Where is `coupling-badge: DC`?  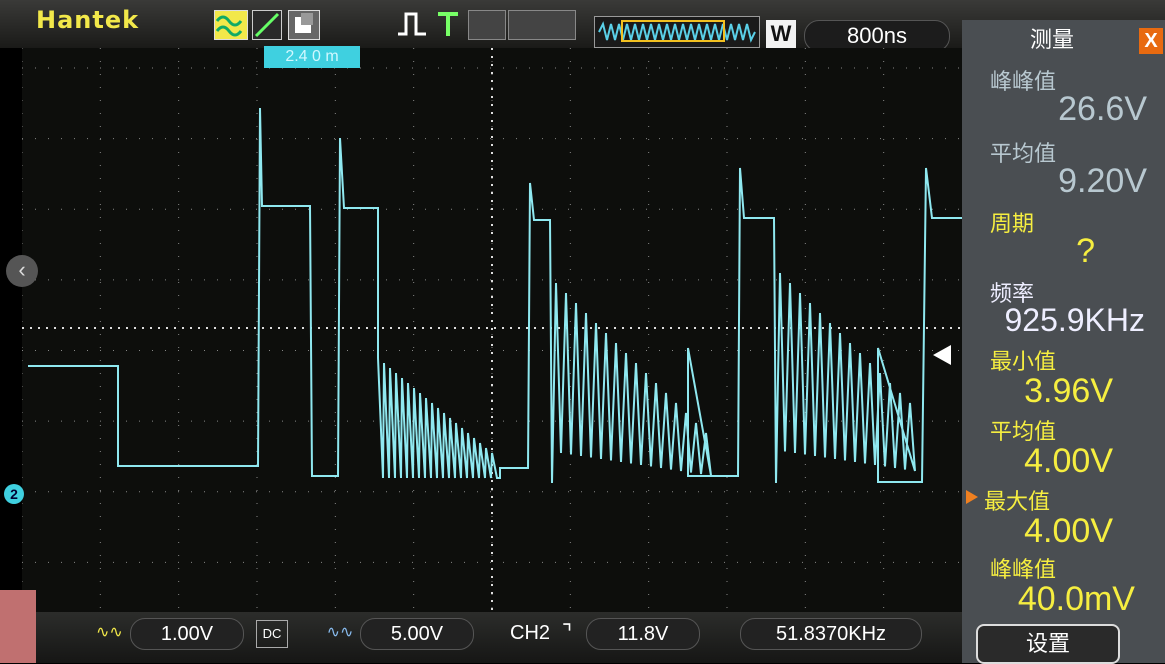 coupling-badge: DC is located at coordinates (272, 634).